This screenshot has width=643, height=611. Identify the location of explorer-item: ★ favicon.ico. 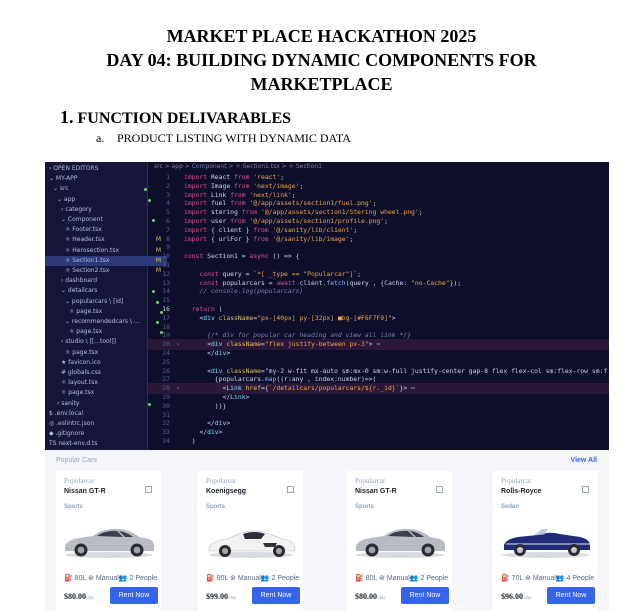
(104, 363).